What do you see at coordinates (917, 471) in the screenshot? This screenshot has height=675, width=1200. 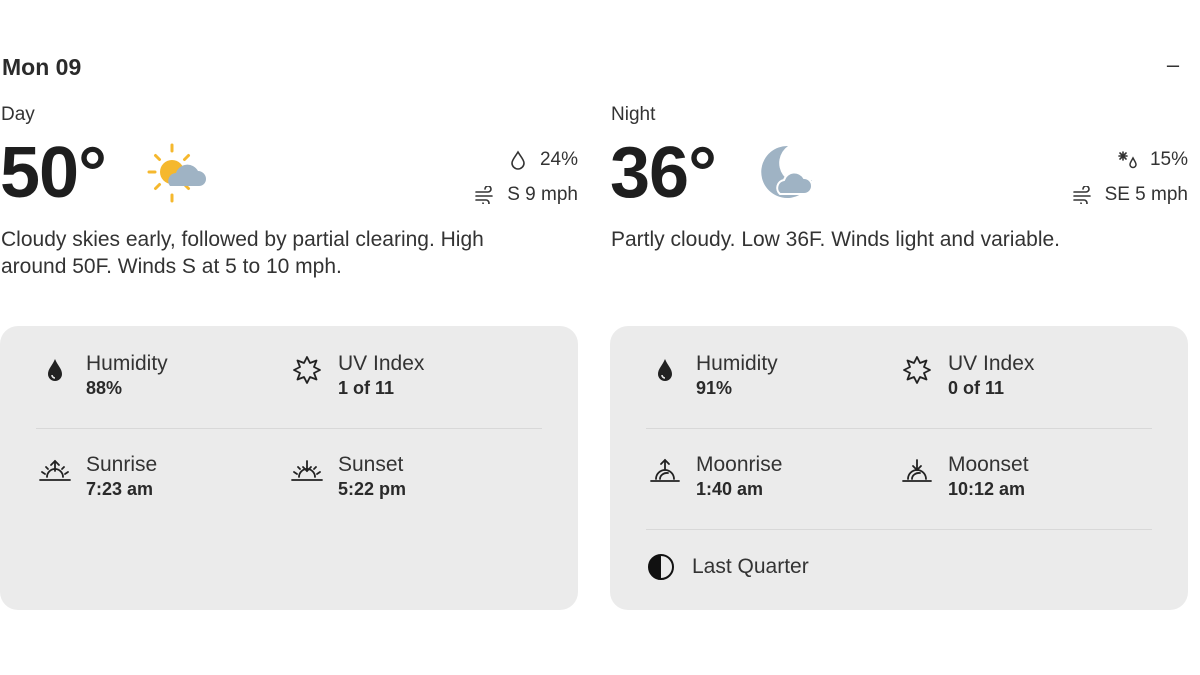 I see `moonset-icon` at bounding box center [917, 471].